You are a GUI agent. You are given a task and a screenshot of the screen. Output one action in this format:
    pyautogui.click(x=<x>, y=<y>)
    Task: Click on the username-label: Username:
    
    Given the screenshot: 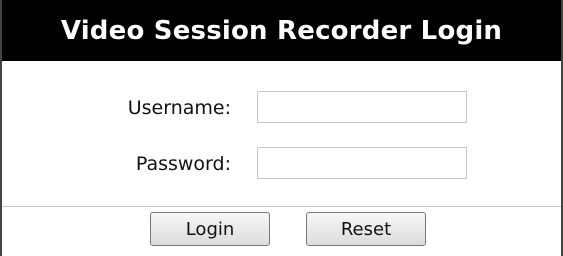 What is the action you would take?
    pyautogui.click(x=179, y=108)
    